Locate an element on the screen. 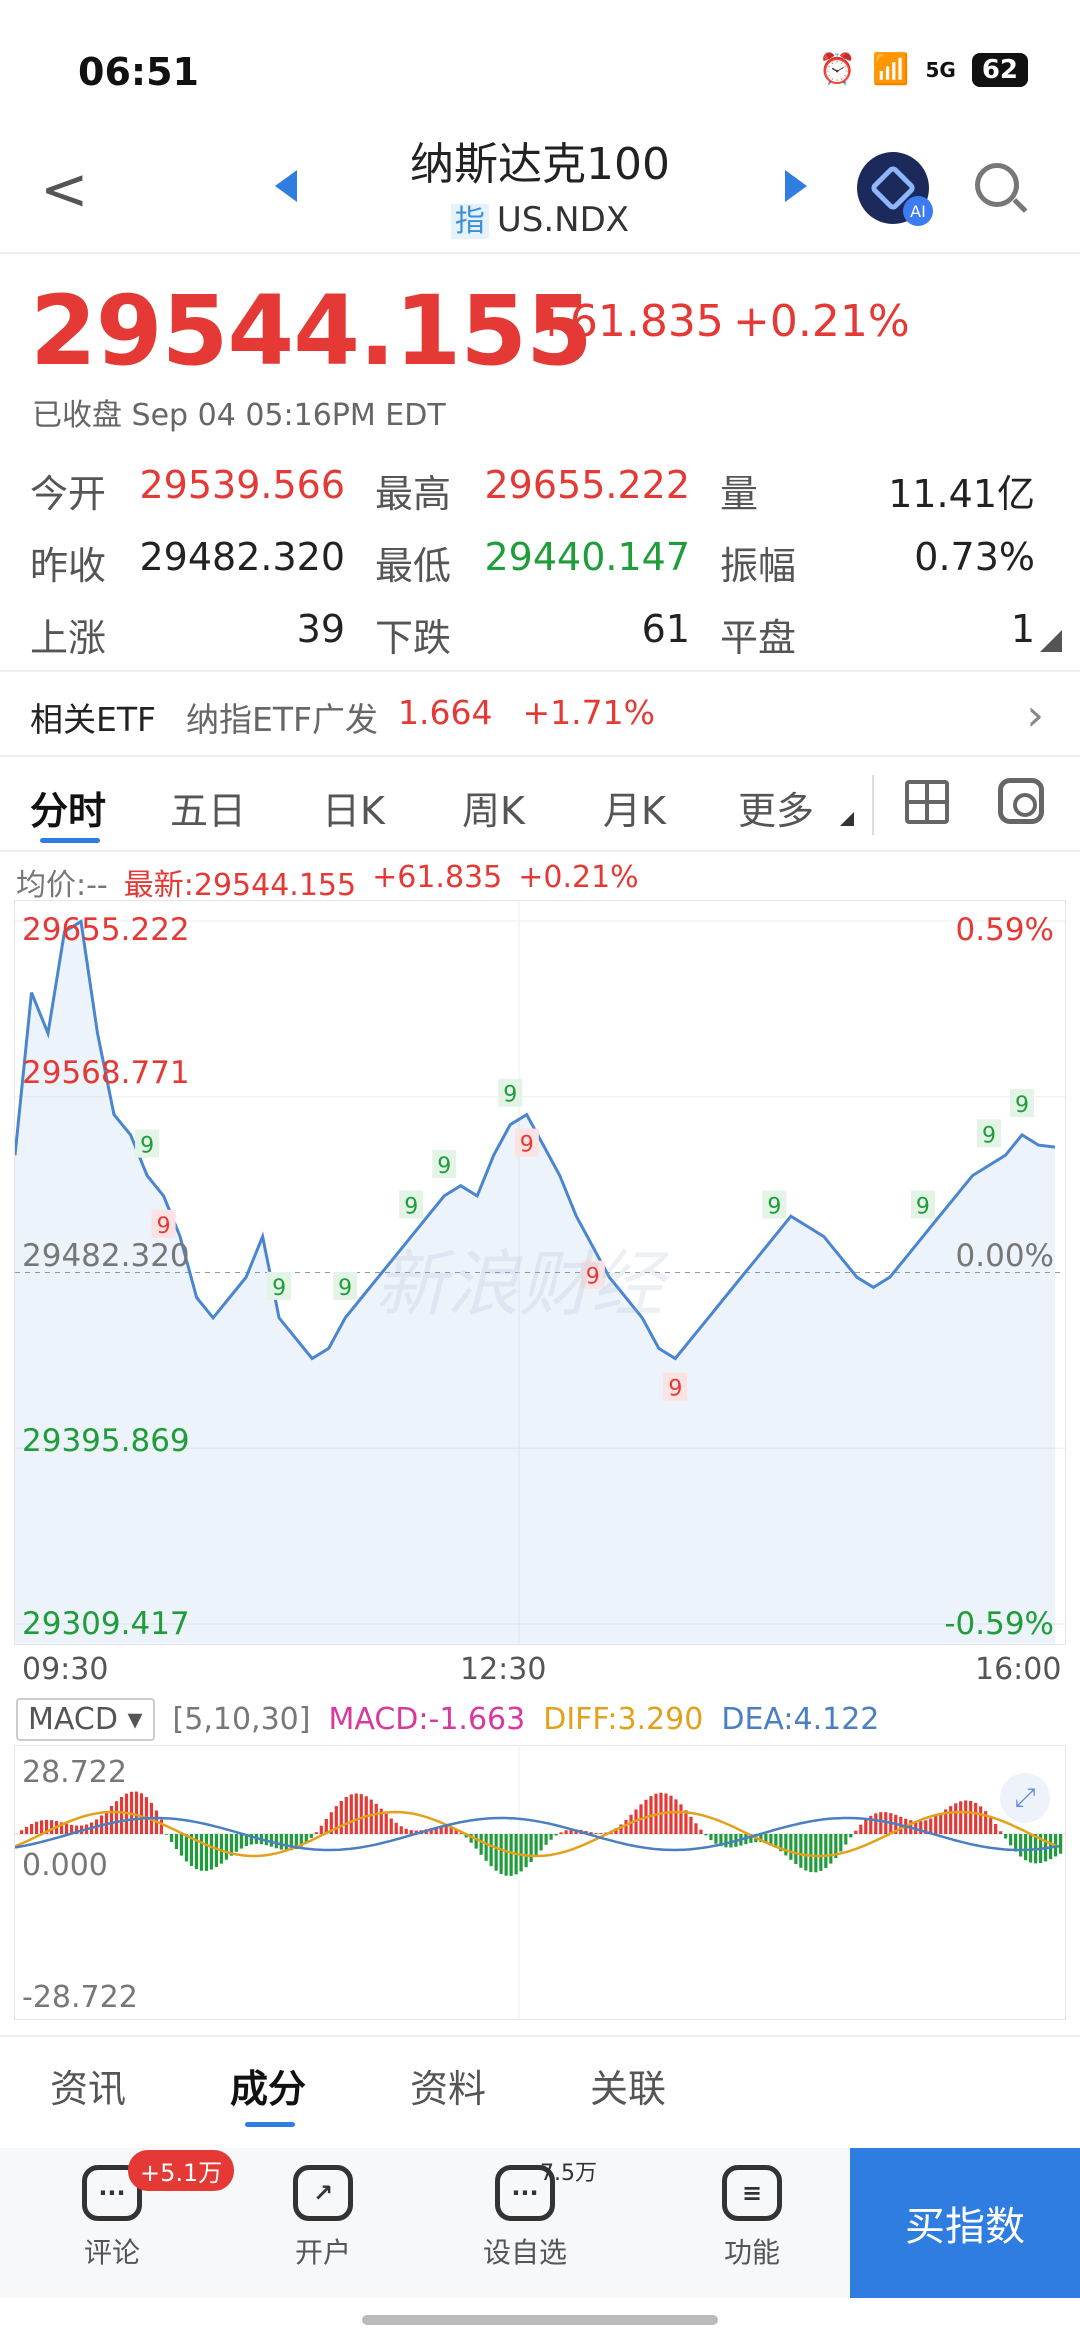 Image resolution: width=1080 pixels, height=2344 pixels. search-icon is located at coordinates (997, 185).